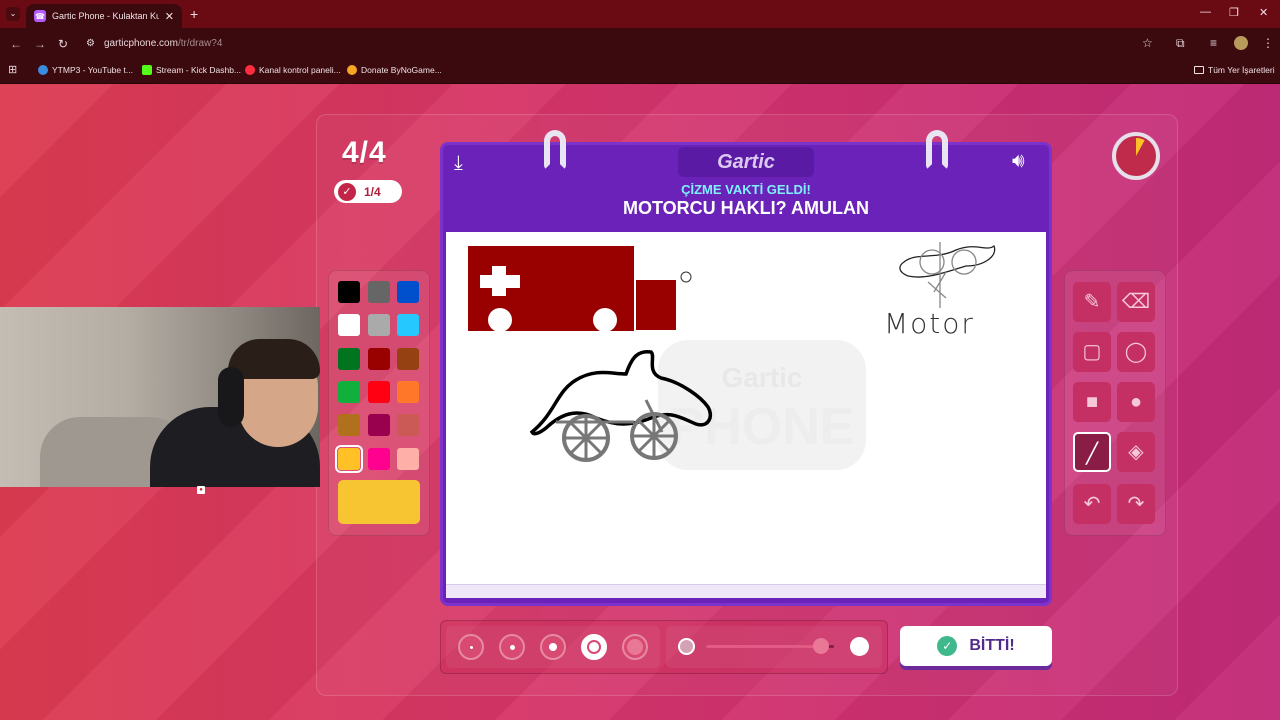 The image size is (1280, 720). Describe the element at coordinates (746, 208) in the screenshot. I see `draw-theme: MOTORCU HAKLI? AMULAN` at that location.